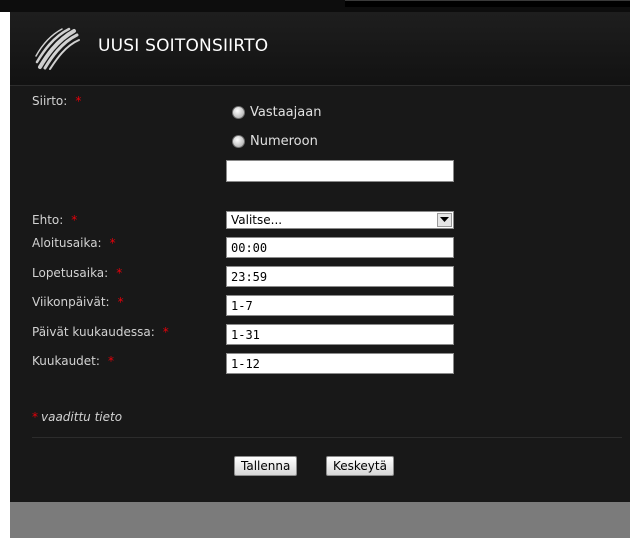 This screenshot has height=538, width=630. Describe the element at coordinates (340, 276) in the screenshot. I see `end-time-input: 23:59` at that location.